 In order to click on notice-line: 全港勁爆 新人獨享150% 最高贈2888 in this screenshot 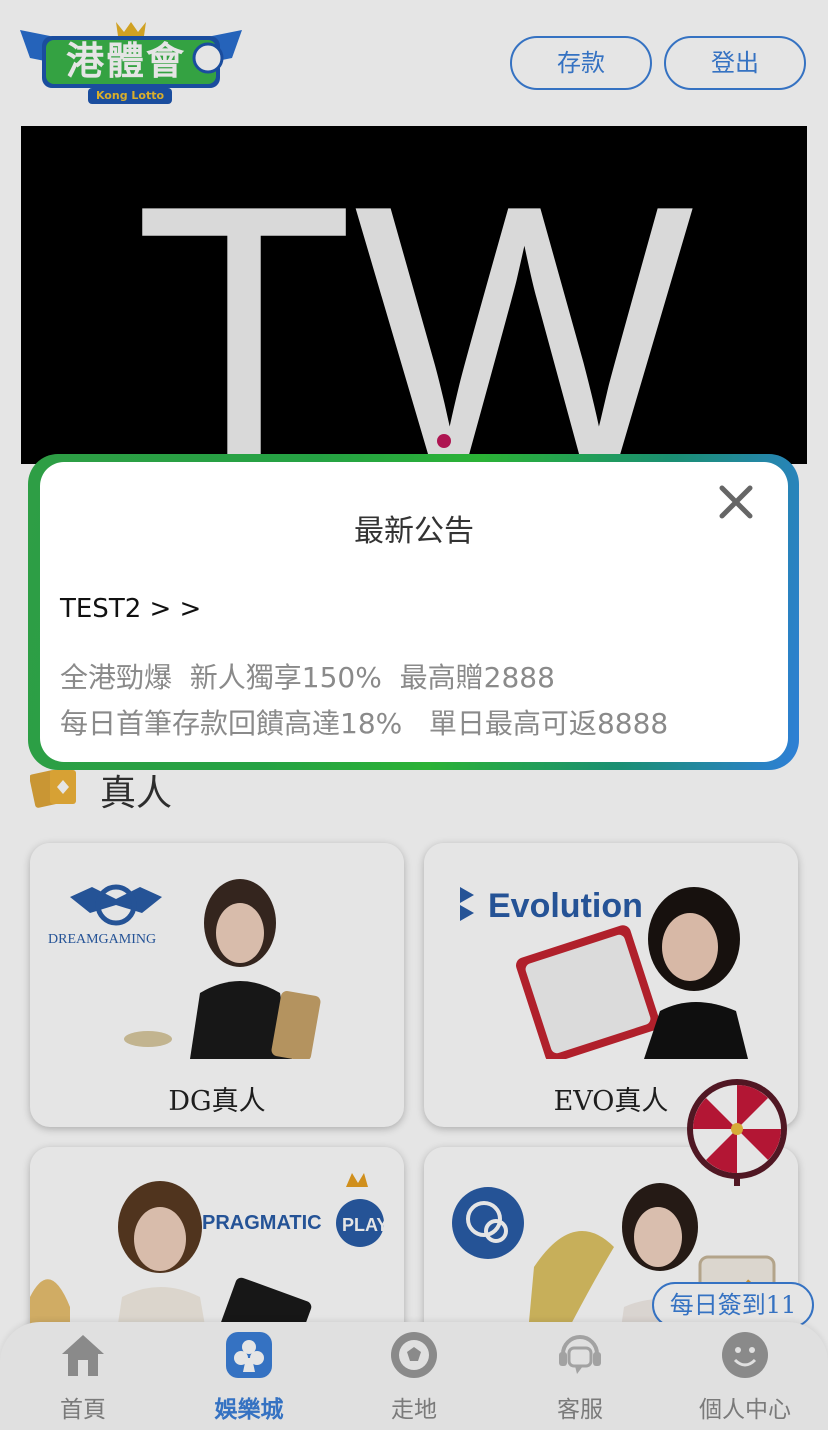, I will do `click(307, 677)`.